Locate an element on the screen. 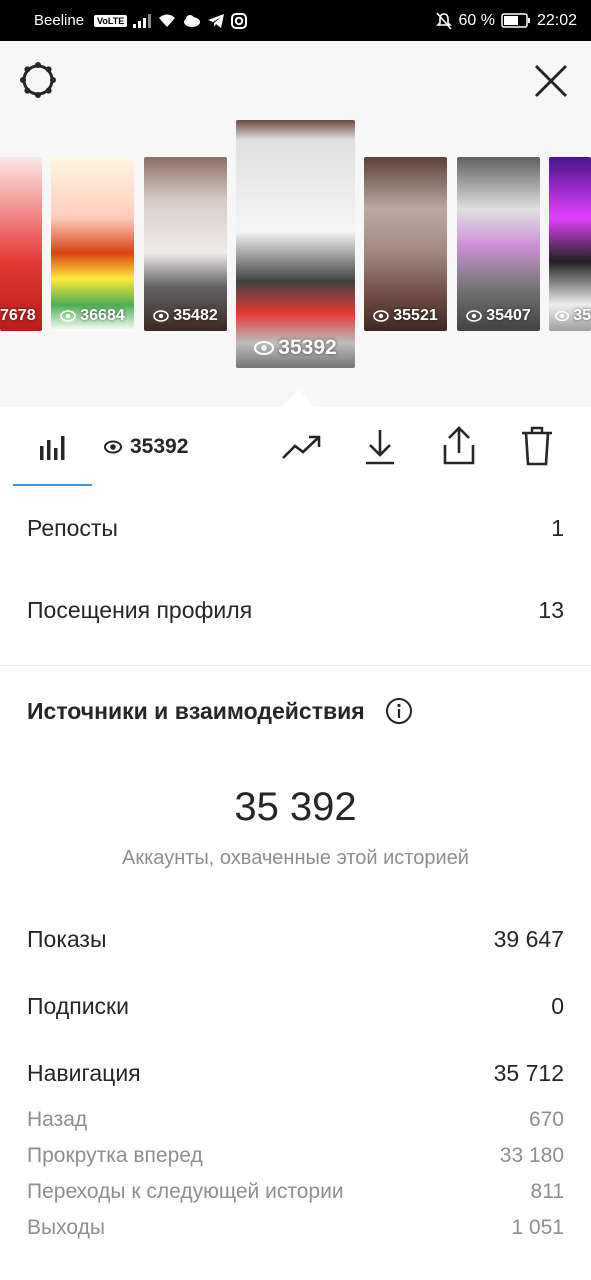 The height and width of the screenshot is (1280, 591). section-title: Источники и взаимодействия is located at coordinates (220, 711).